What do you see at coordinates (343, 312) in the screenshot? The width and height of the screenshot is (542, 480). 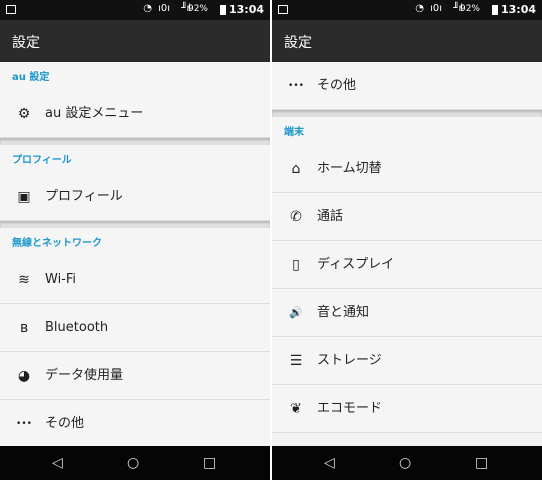 I see `settings-item-label: 音と通知` at bounding box center [343, 312].